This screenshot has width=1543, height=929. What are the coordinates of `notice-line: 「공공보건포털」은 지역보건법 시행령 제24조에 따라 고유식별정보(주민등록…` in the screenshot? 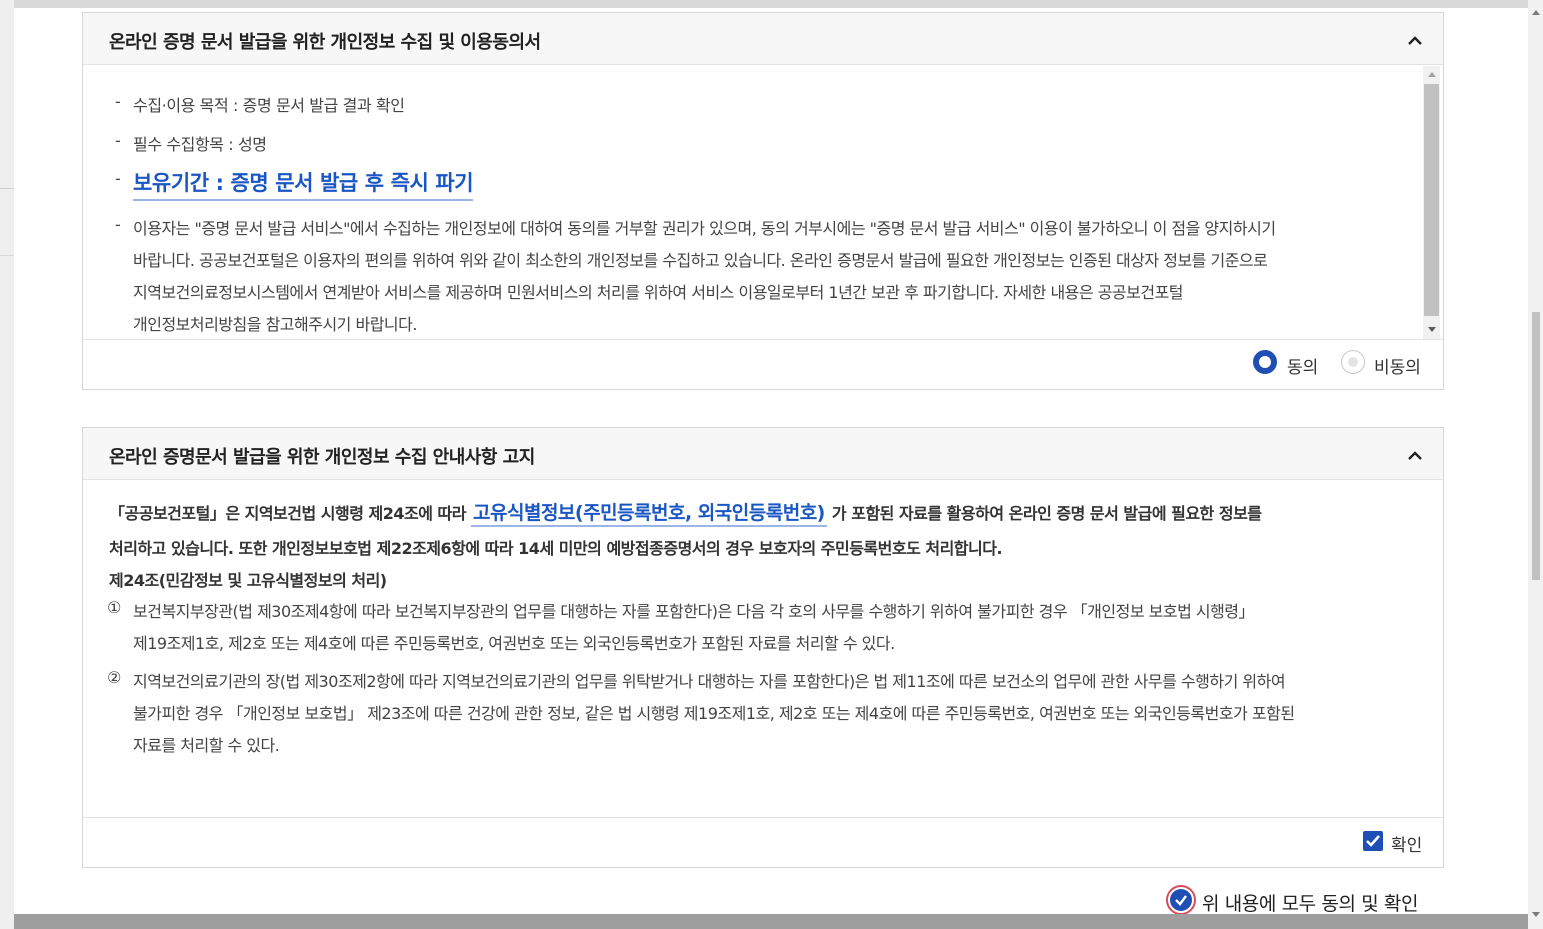 It's located at (685, 512).